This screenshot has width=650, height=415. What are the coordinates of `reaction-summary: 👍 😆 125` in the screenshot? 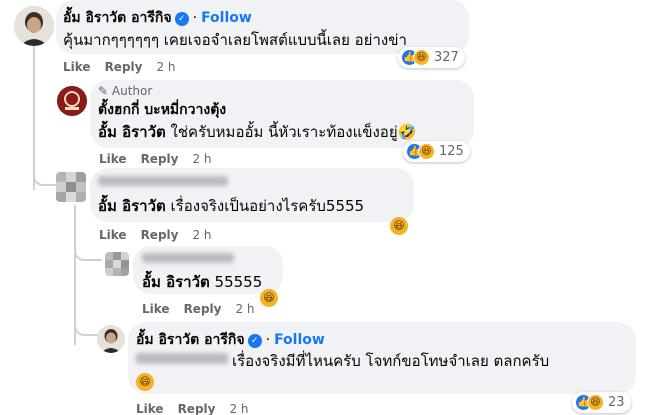 It's located at (436, 151).